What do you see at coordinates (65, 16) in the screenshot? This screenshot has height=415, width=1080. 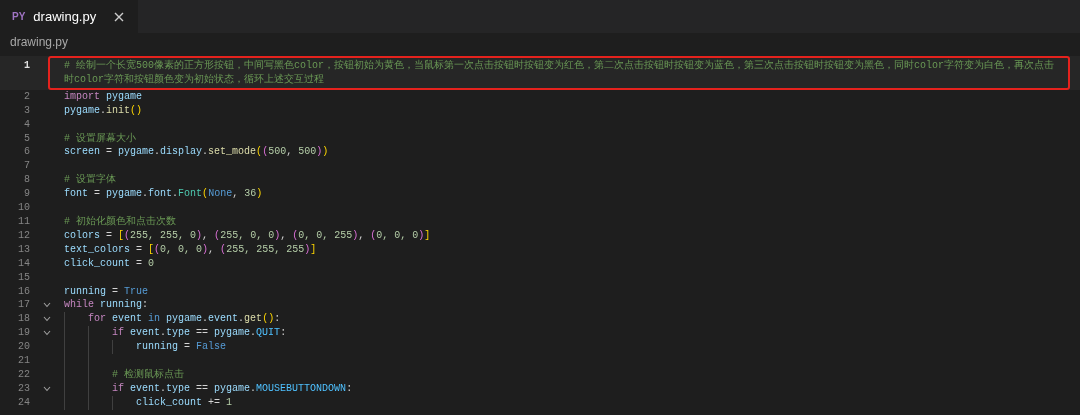 I see `tab-label: drawing.py` at bounding box center [65, 16].